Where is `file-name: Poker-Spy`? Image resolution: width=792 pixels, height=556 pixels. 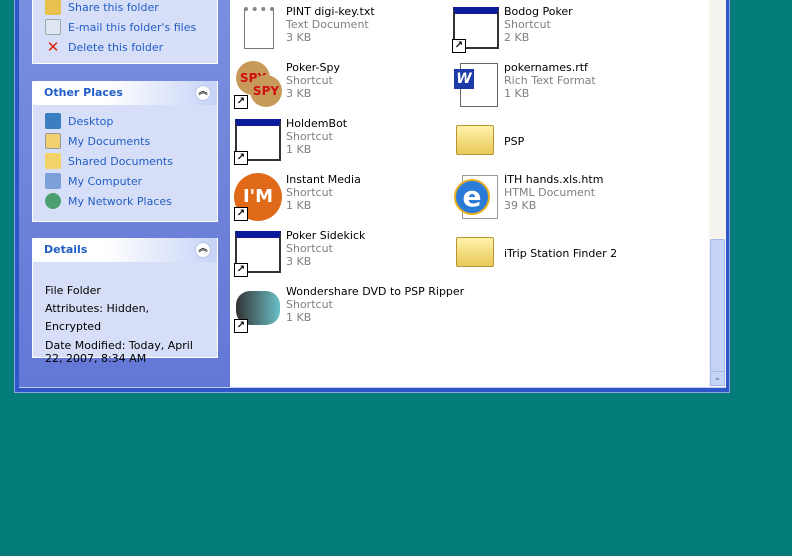 file-name: Poker-Spy is located at coordinates (313, 67).